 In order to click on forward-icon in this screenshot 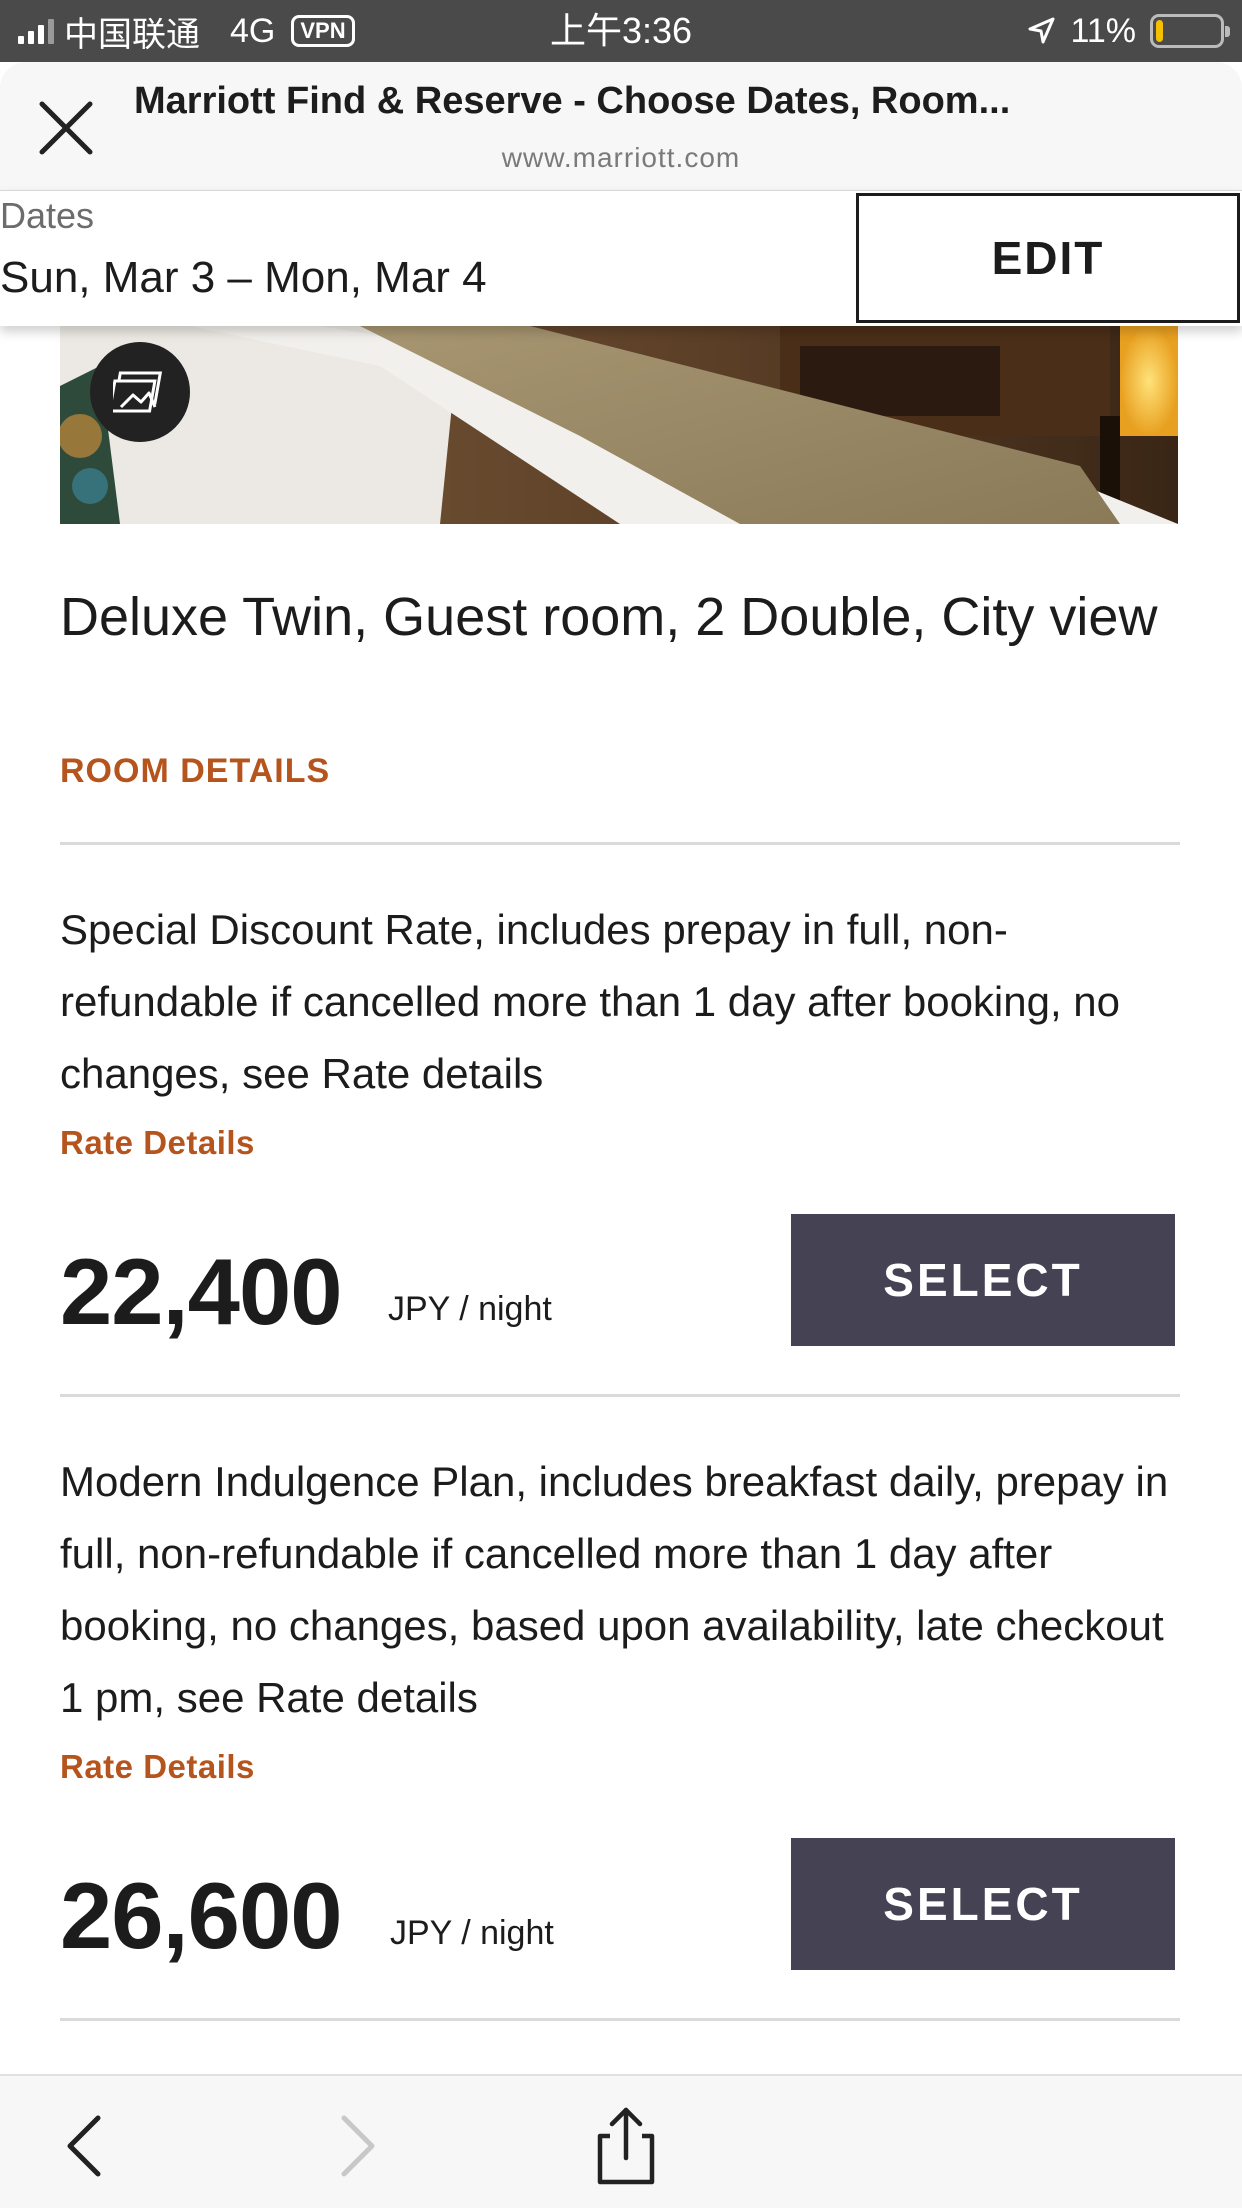, I will do `click(354, 2146)`.